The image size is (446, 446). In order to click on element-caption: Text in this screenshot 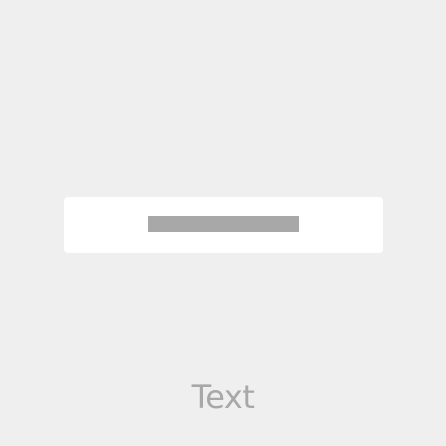, I will do `click(223, 397)`.